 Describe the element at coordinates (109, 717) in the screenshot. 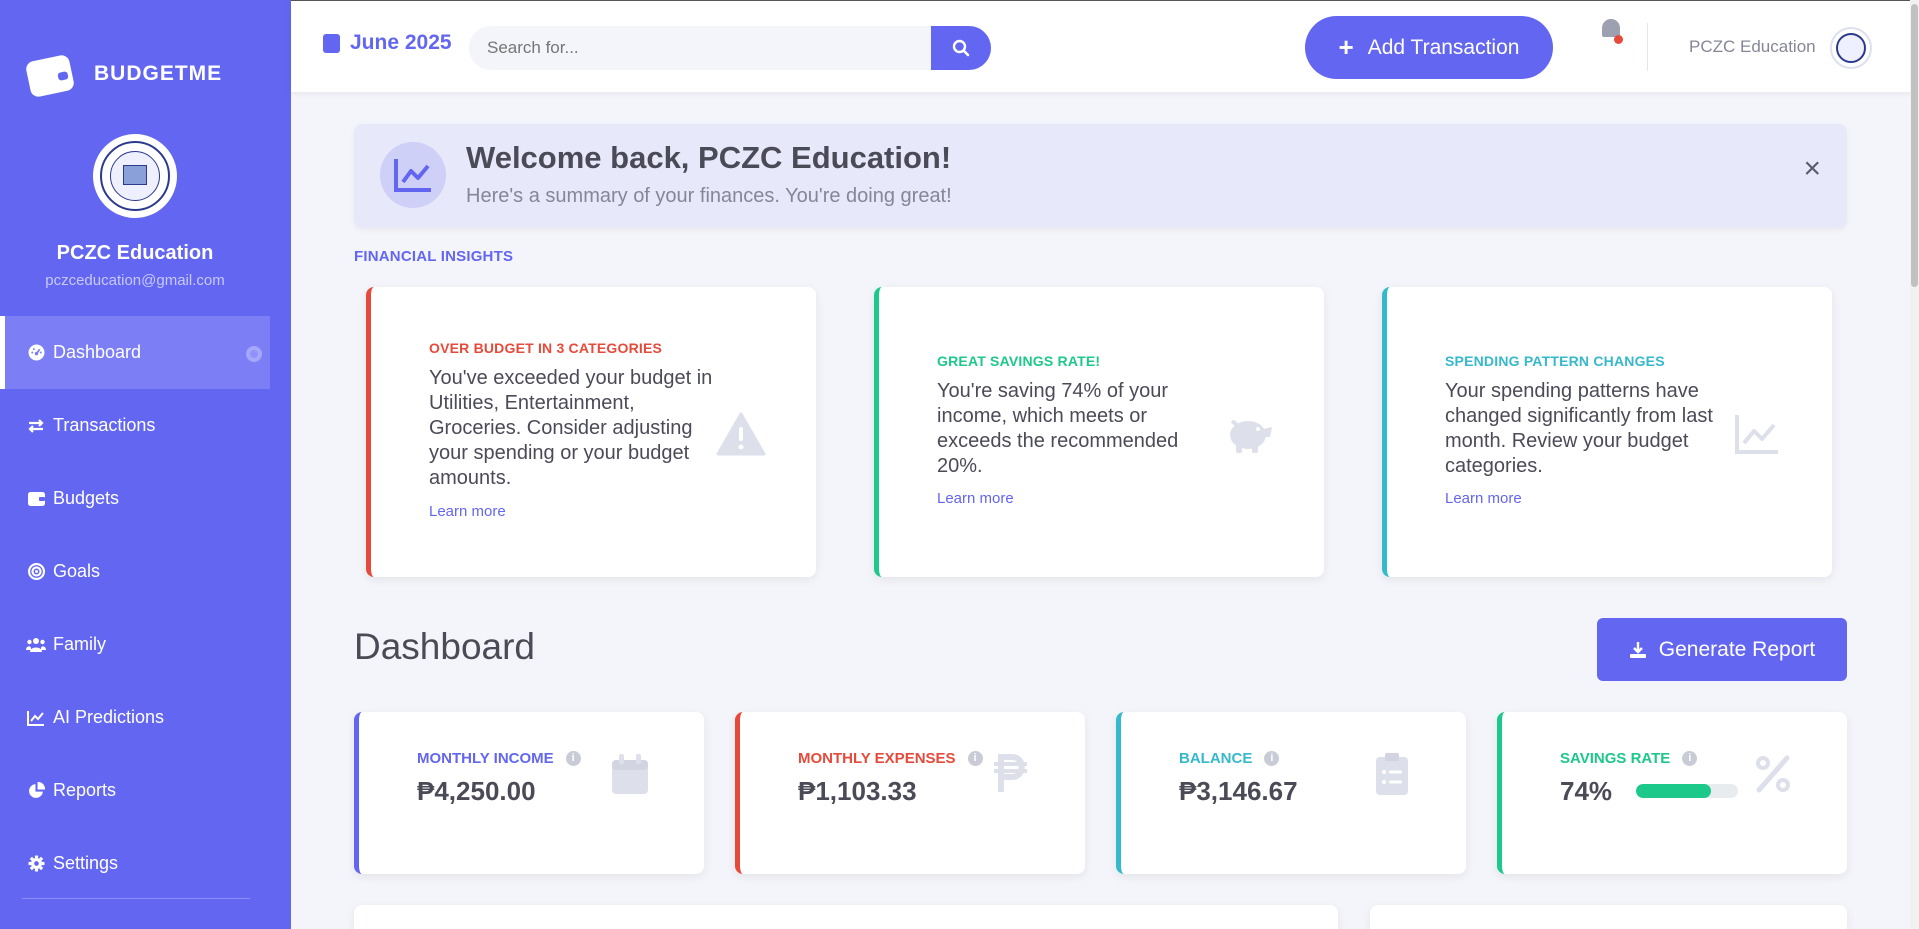

I see `sidebar-item-label: AI Predictions` at that location.